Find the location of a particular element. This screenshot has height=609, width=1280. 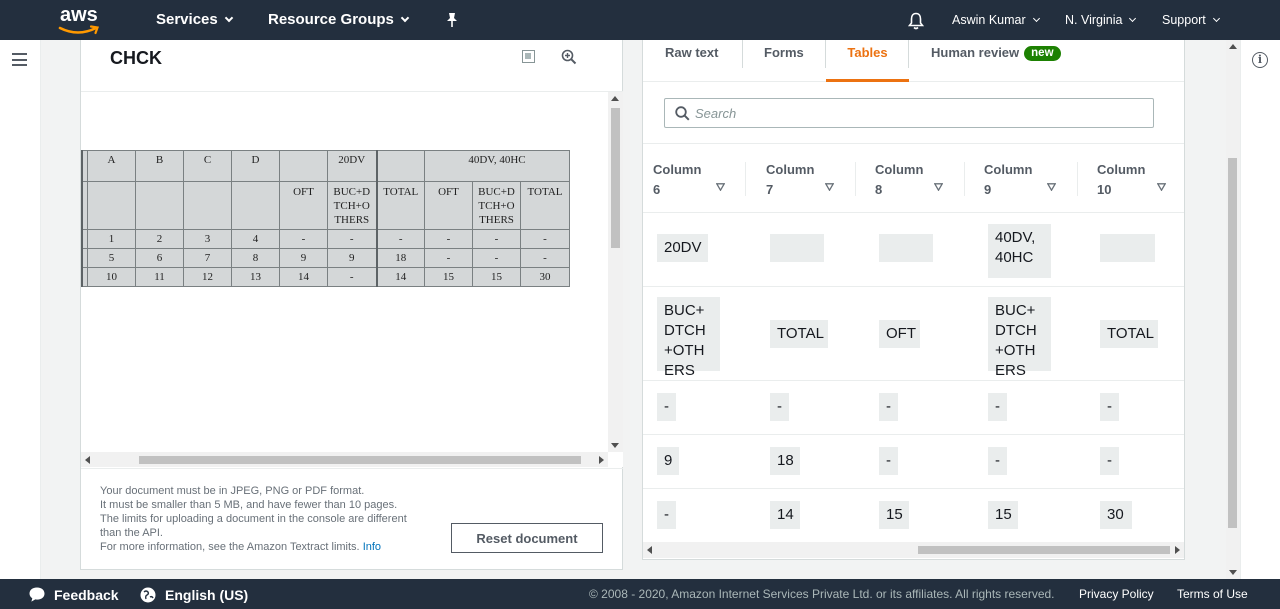

bell-icon is located at coordinates (916, 20).